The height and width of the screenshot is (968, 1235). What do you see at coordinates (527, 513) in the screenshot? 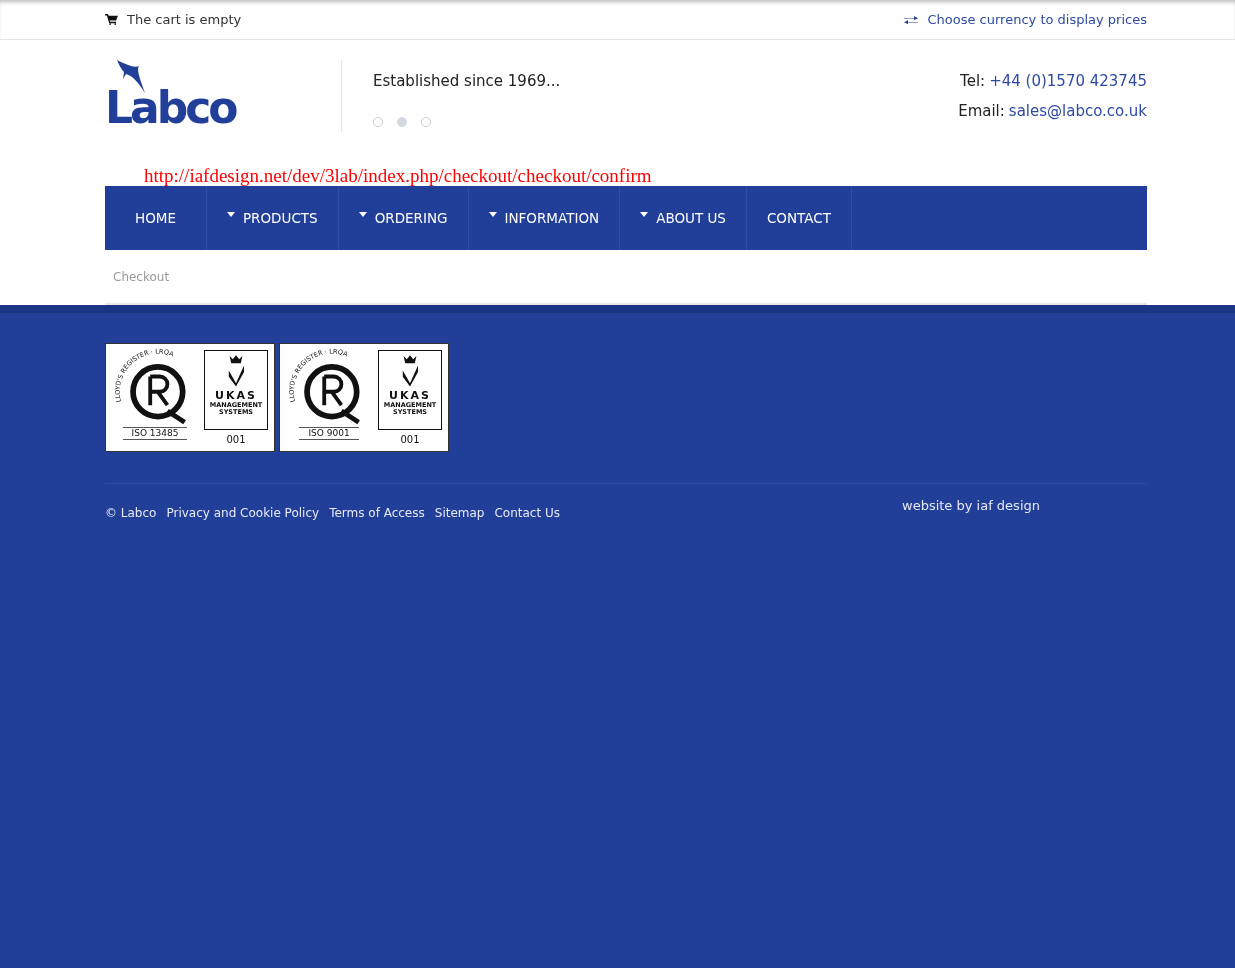
I see `footer-link: Contact Us` at bounding box center [527, 513].